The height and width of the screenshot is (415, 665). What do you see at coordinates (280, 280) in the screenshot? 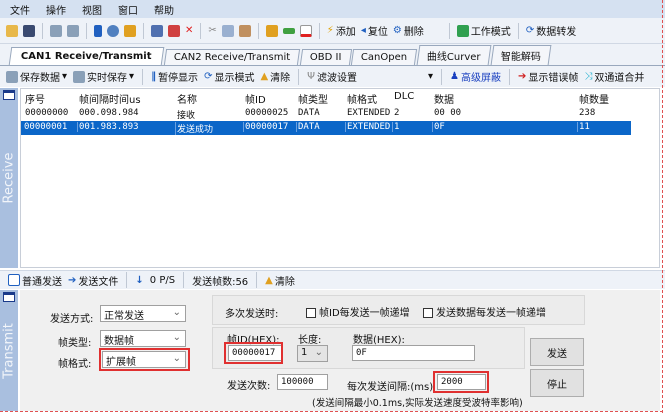
I see `clear-send-button: ▲ 清除` at bounding box center [280, 280].